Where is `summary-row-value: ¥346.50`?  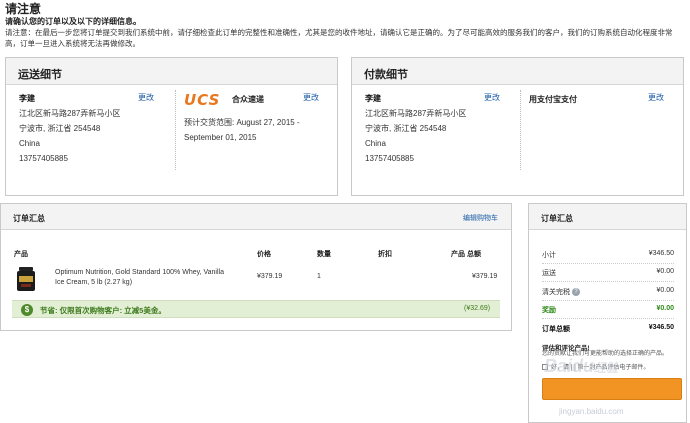
summary-row-value: ¥346.50 is located at coordinates (661, 253).